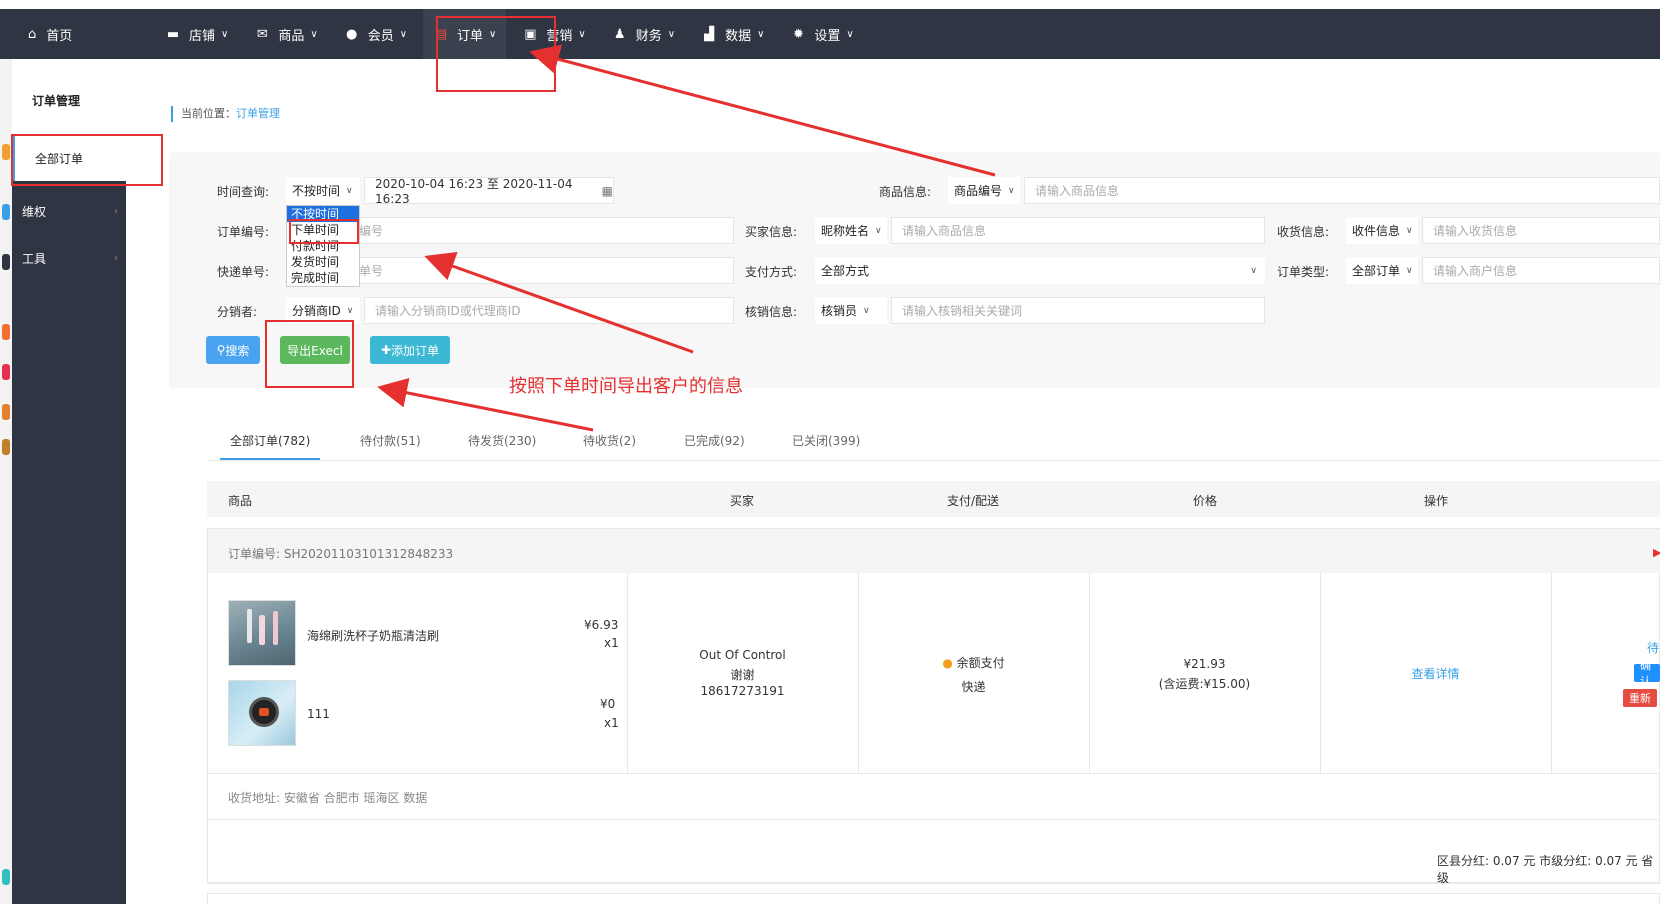 This screenshot has height=904, width=1660. Describe the element at coordinates (762, 110) in the screenshot. I see `arrow-to-order-menu` at that location.